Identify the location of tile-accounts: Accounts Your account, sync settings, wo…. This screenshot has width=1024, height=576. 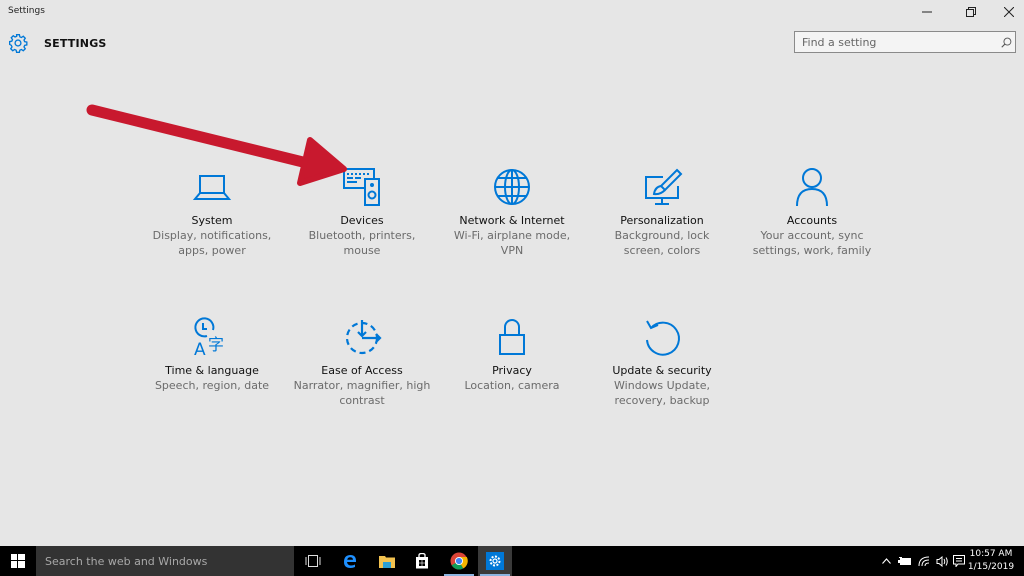
(812, 212).